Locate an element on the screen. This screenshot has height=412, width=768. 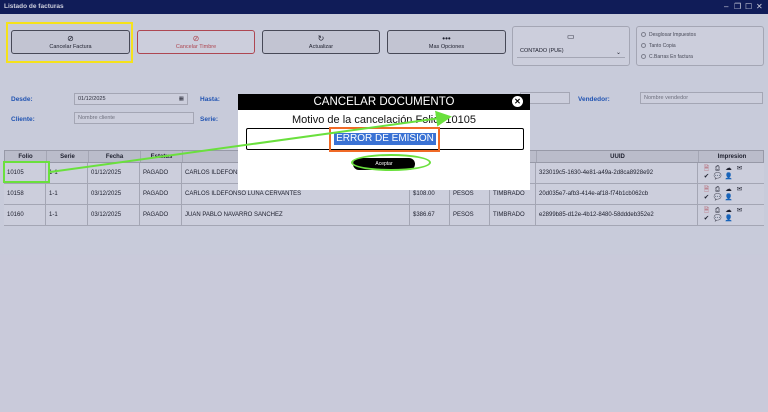
close-icon: ✕ is located at coordinates (517, 101).